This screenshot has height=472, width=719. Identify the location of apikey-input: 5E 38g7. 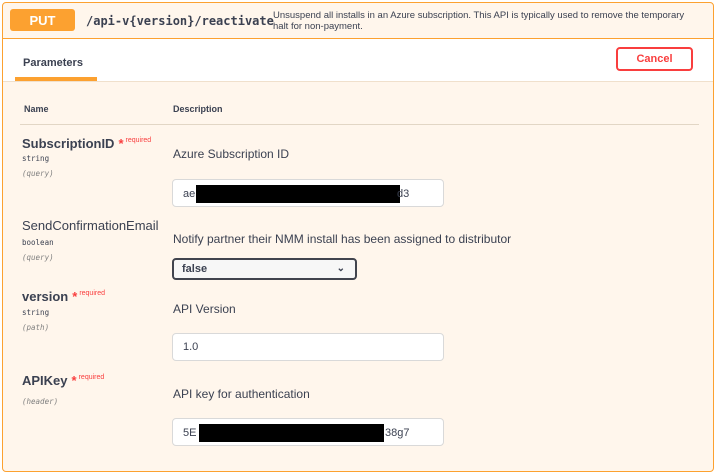
(308, 432).